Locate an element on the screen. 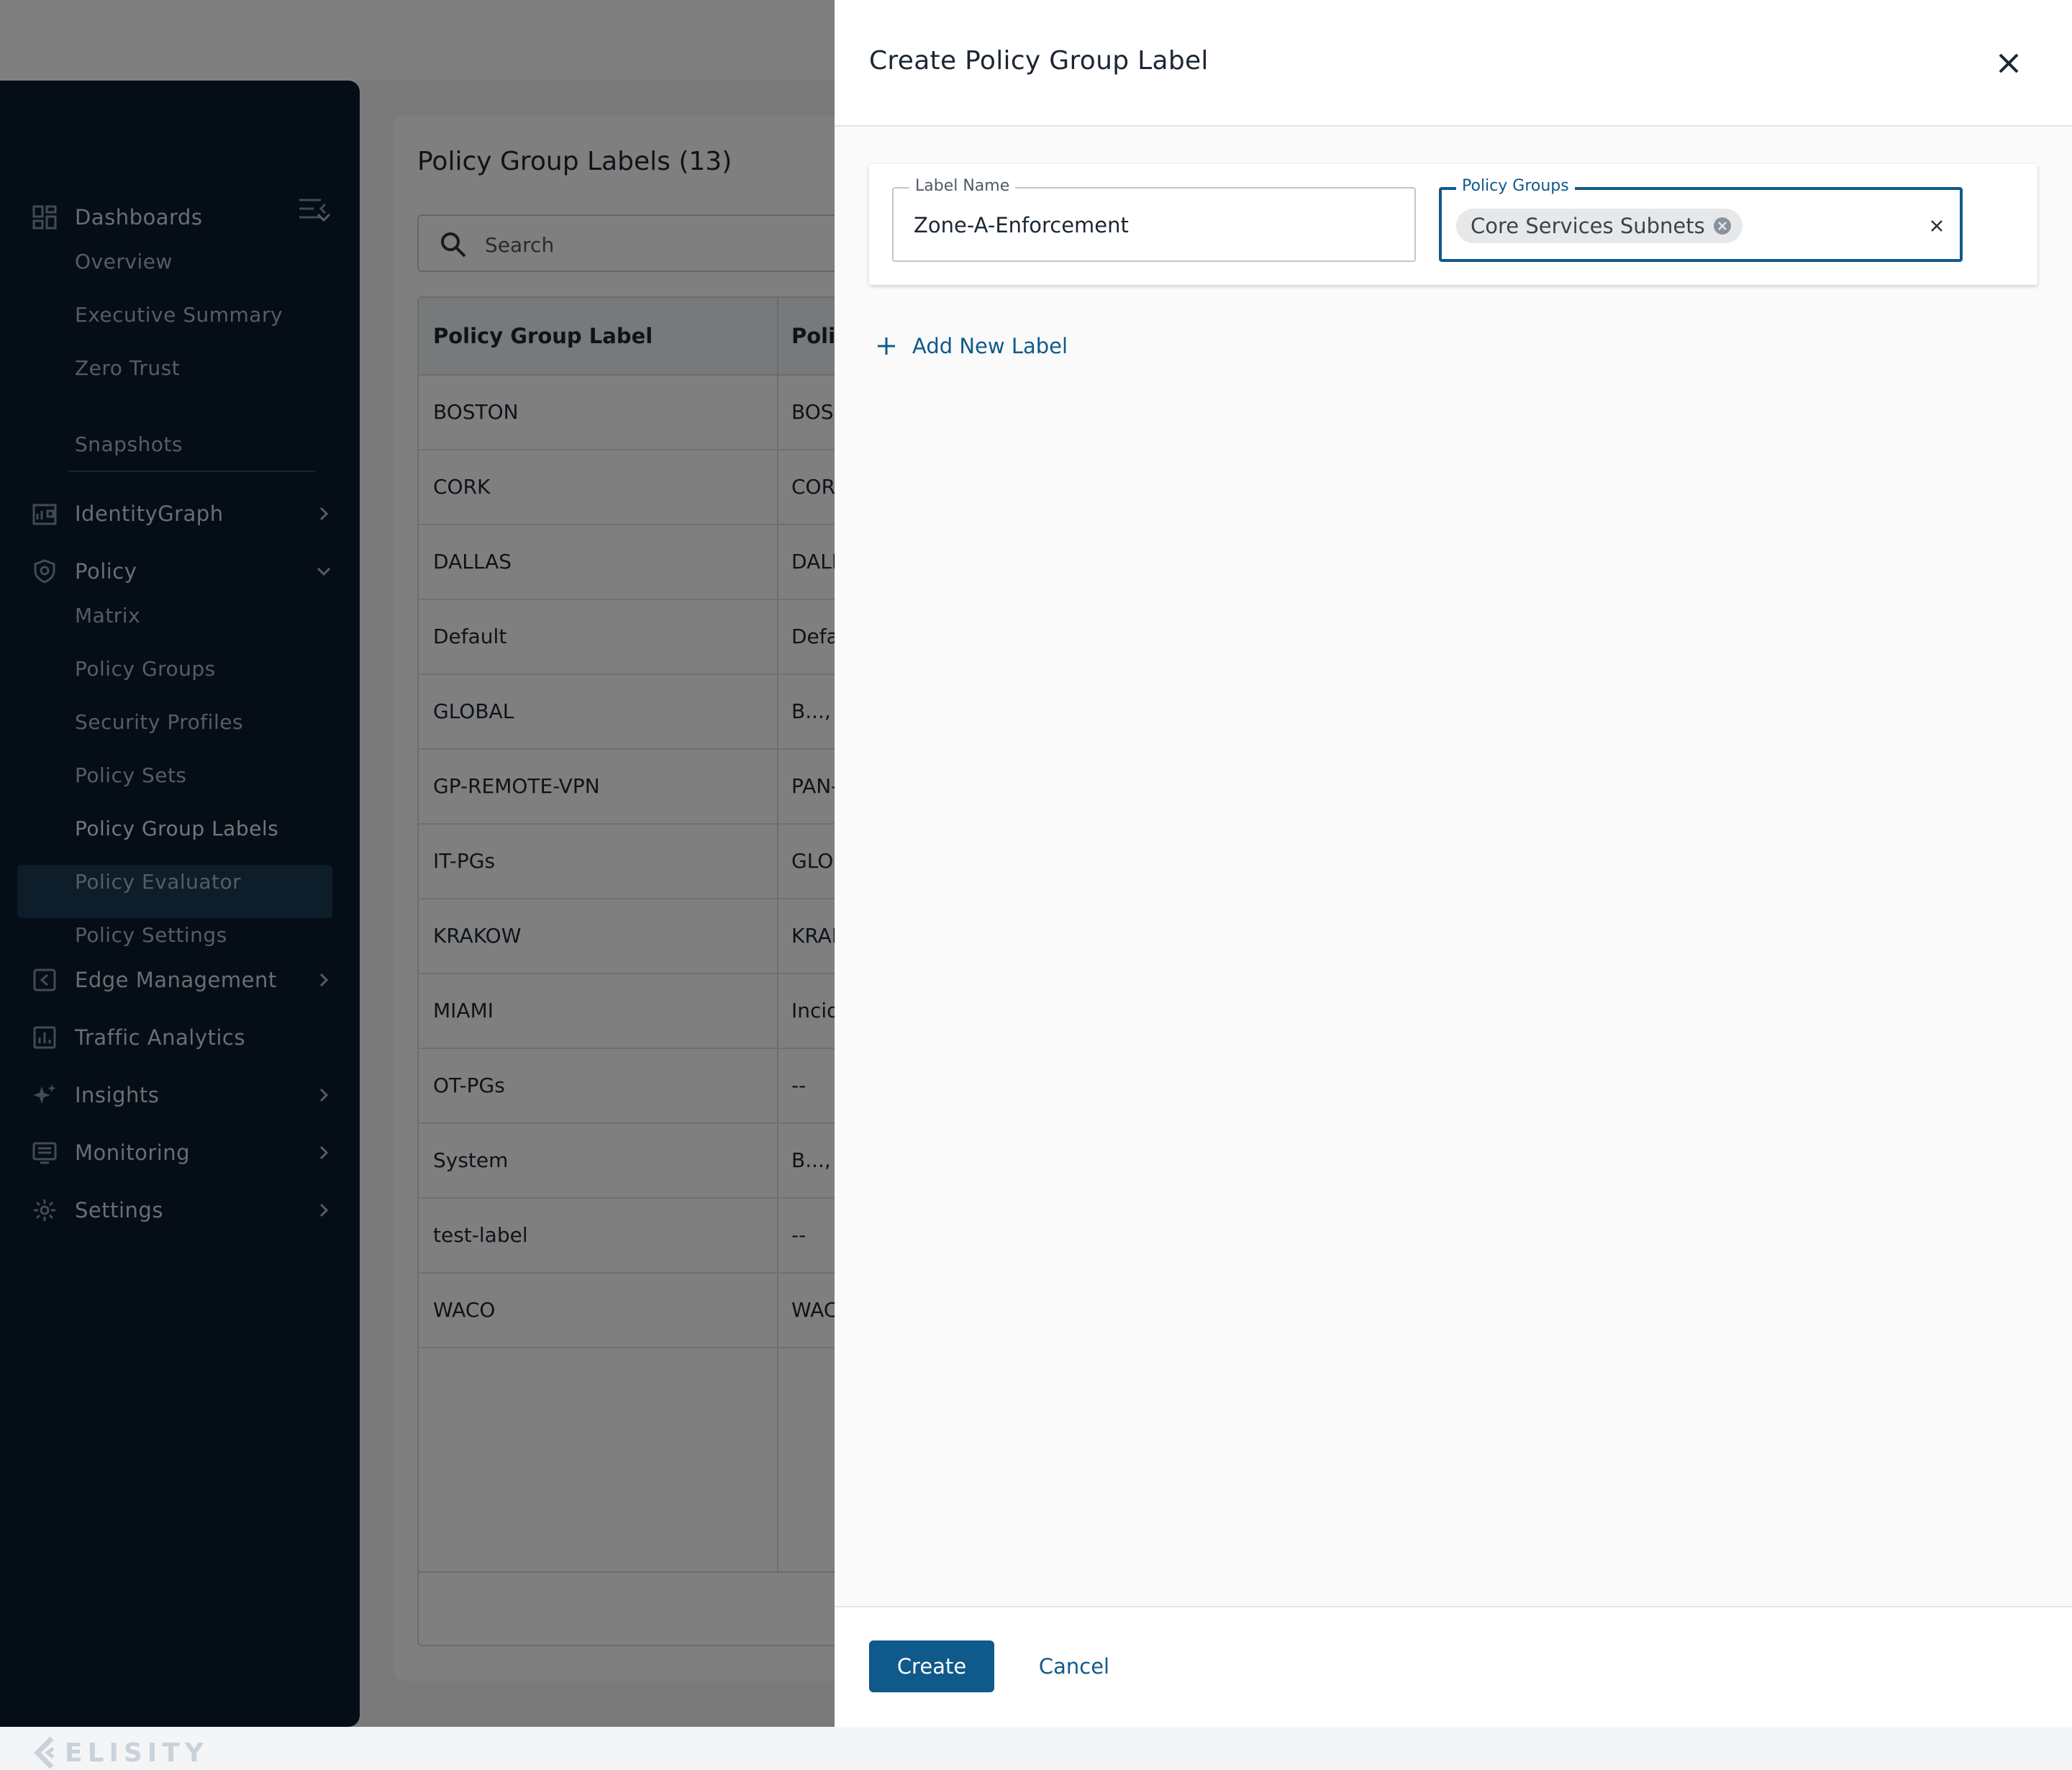 Image resolution: width=2072 pixels, height=1770 pixels. chip-remove-button is located at coordinates (1722, 226).